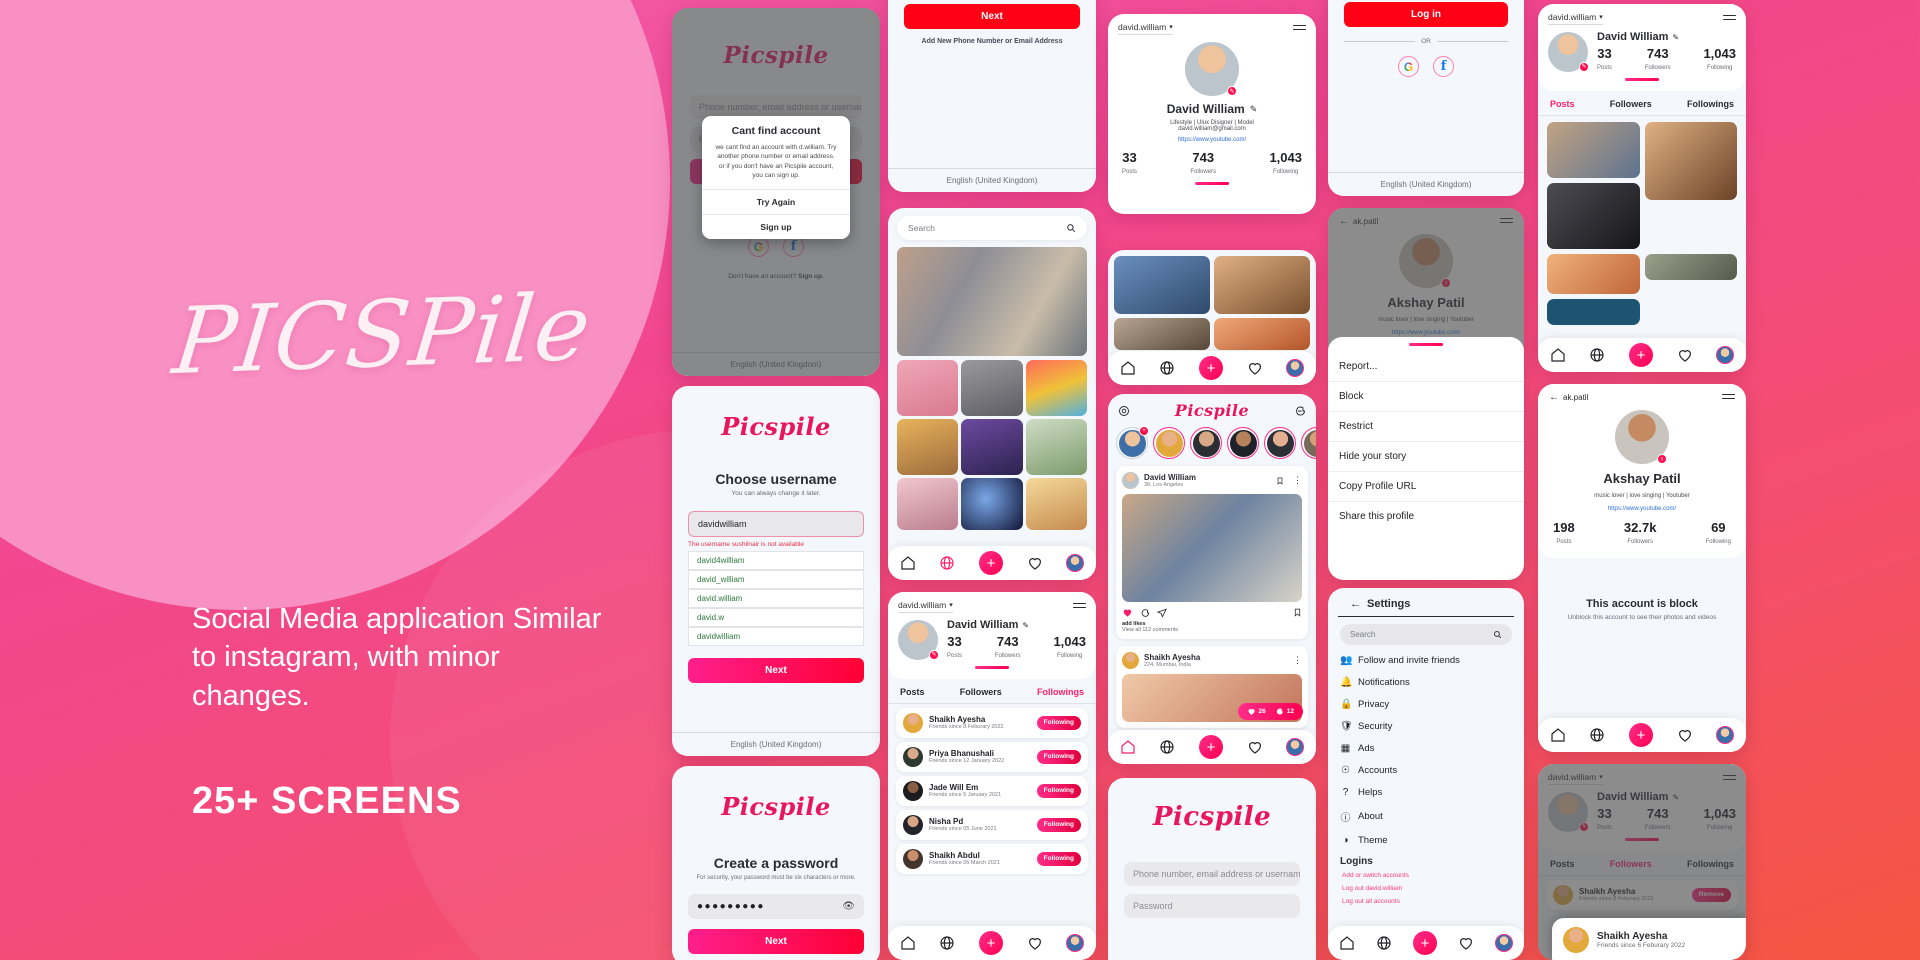 Image resolution: width=1920 pixels, height=960 pixels. I want to click on screen-feed: Picspile + David William 38, Los Angeles, so click(1212, 579).